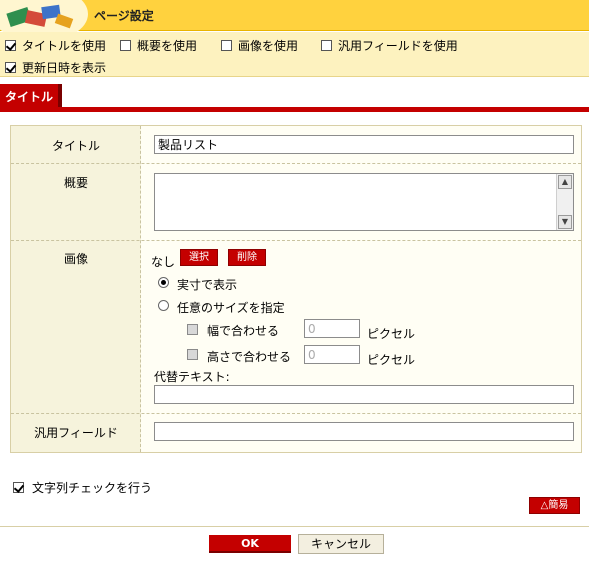 The image size is (589, 562). I want to click on checkbox-use-image, so click(226, 45).